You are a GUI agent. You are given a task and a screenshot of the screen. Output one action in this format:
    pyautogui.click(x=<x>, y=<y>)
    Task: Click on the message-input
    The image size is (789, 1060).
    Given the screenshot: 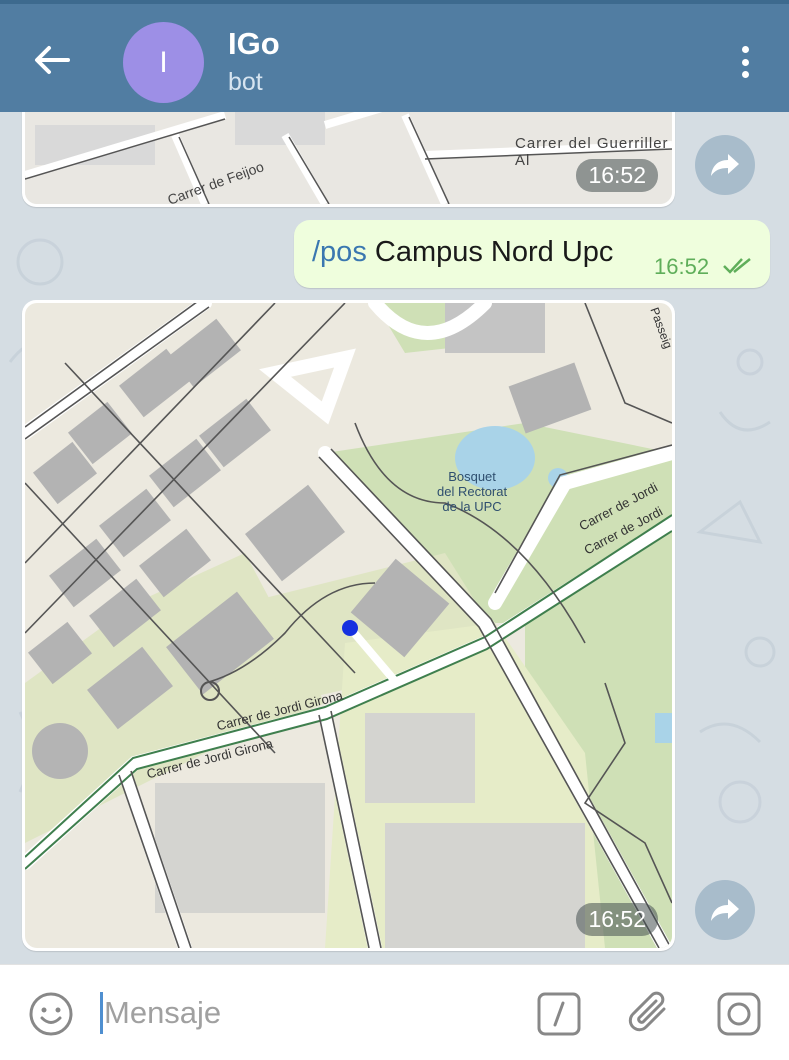 What is the action you would take?
    pyautogui.click(x=304, y=1013)
    